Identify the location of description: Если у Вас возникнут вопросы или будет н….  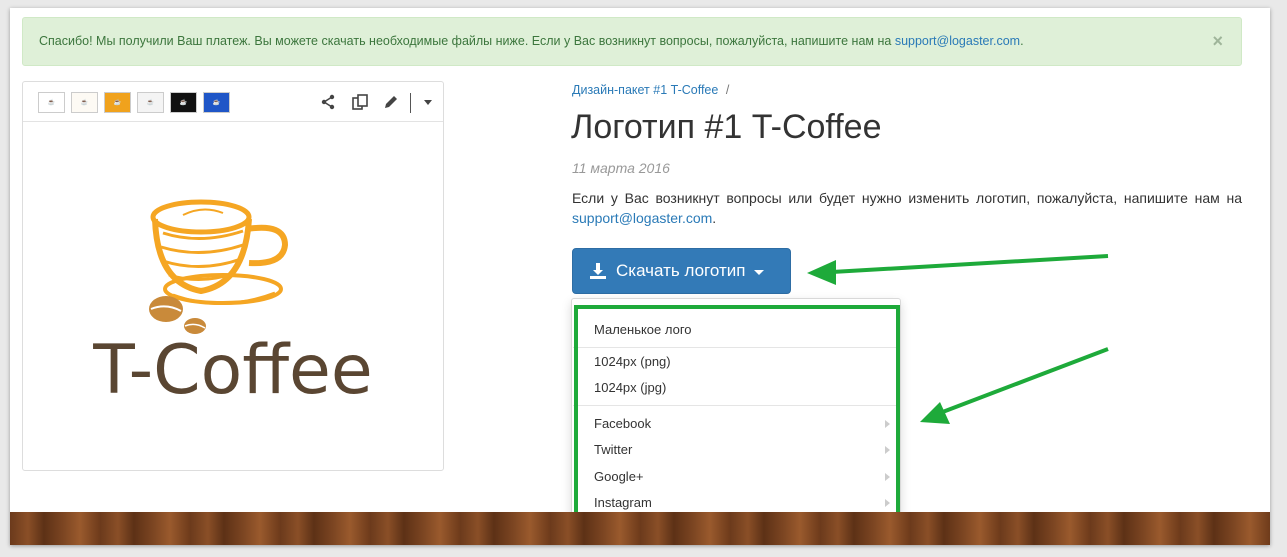
(907, 208).